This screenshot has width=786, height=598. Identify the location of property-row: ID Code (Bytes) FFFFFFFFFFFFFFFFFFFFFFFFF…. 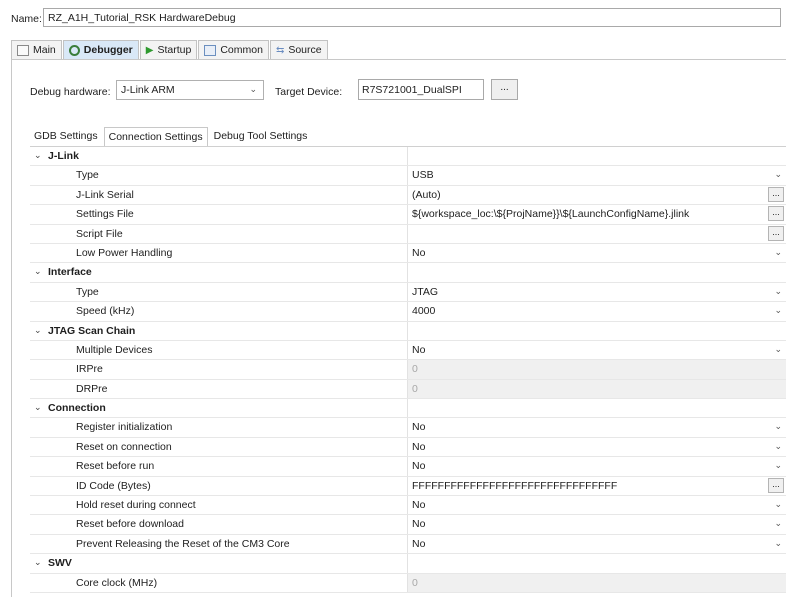
(408, 486).